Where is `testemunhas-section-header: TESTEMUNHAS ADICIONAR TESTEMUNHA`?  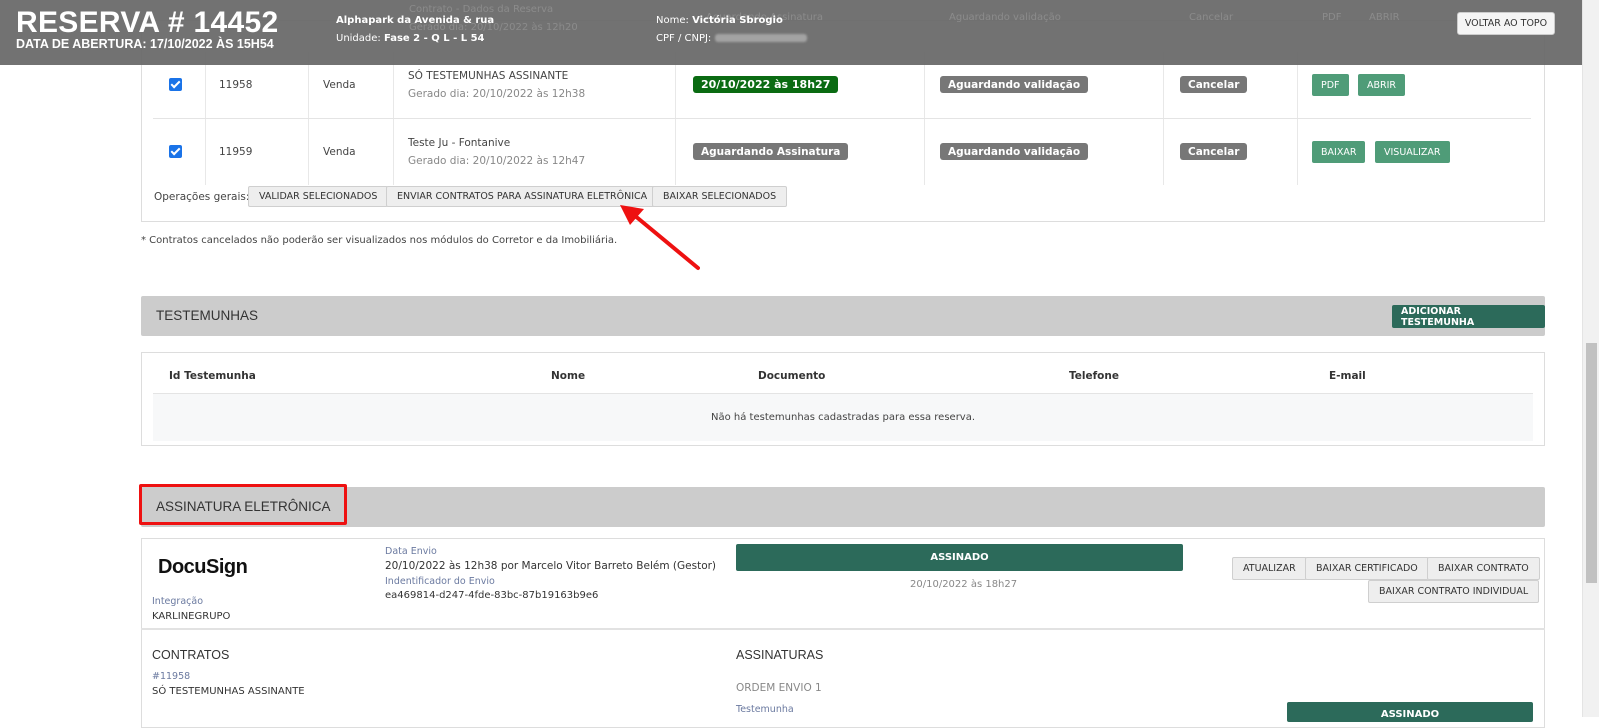 testemunhas-section-header: TESTEMUNHAS ADICIONAR TESTEMUNHA is located at coordinates (843, 316).